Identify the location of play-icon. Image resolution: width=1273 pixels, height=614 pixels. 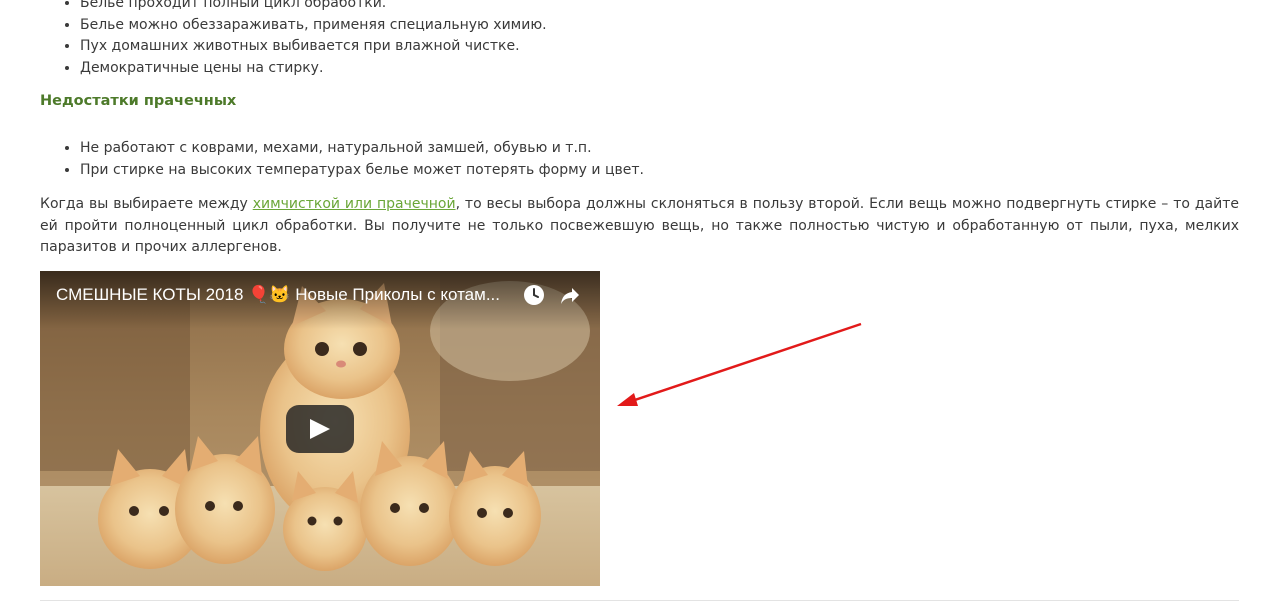
(320, 429).